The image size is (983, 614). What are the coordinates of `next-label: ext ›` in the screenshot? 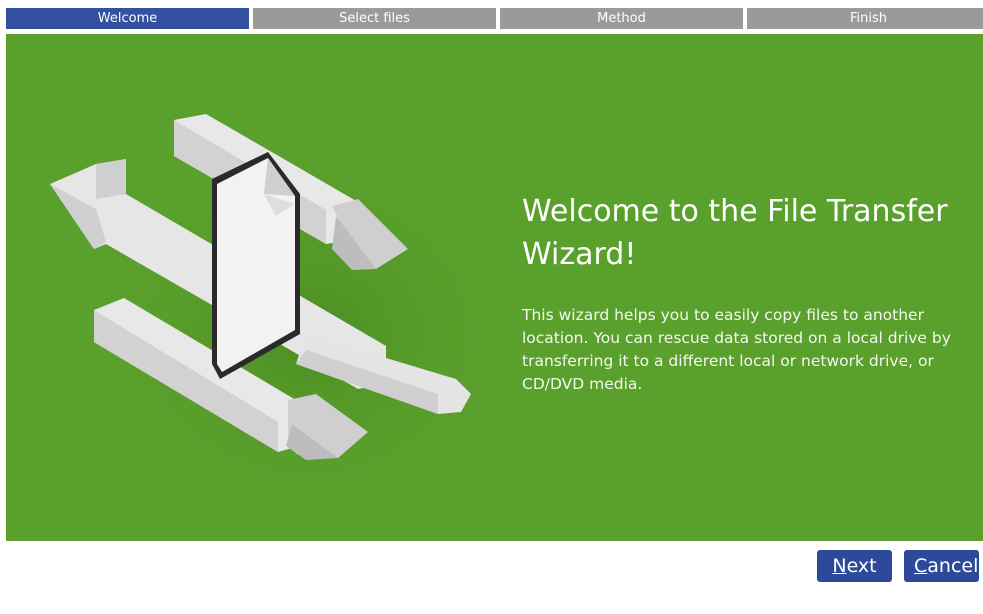 It's located at (861, 582).